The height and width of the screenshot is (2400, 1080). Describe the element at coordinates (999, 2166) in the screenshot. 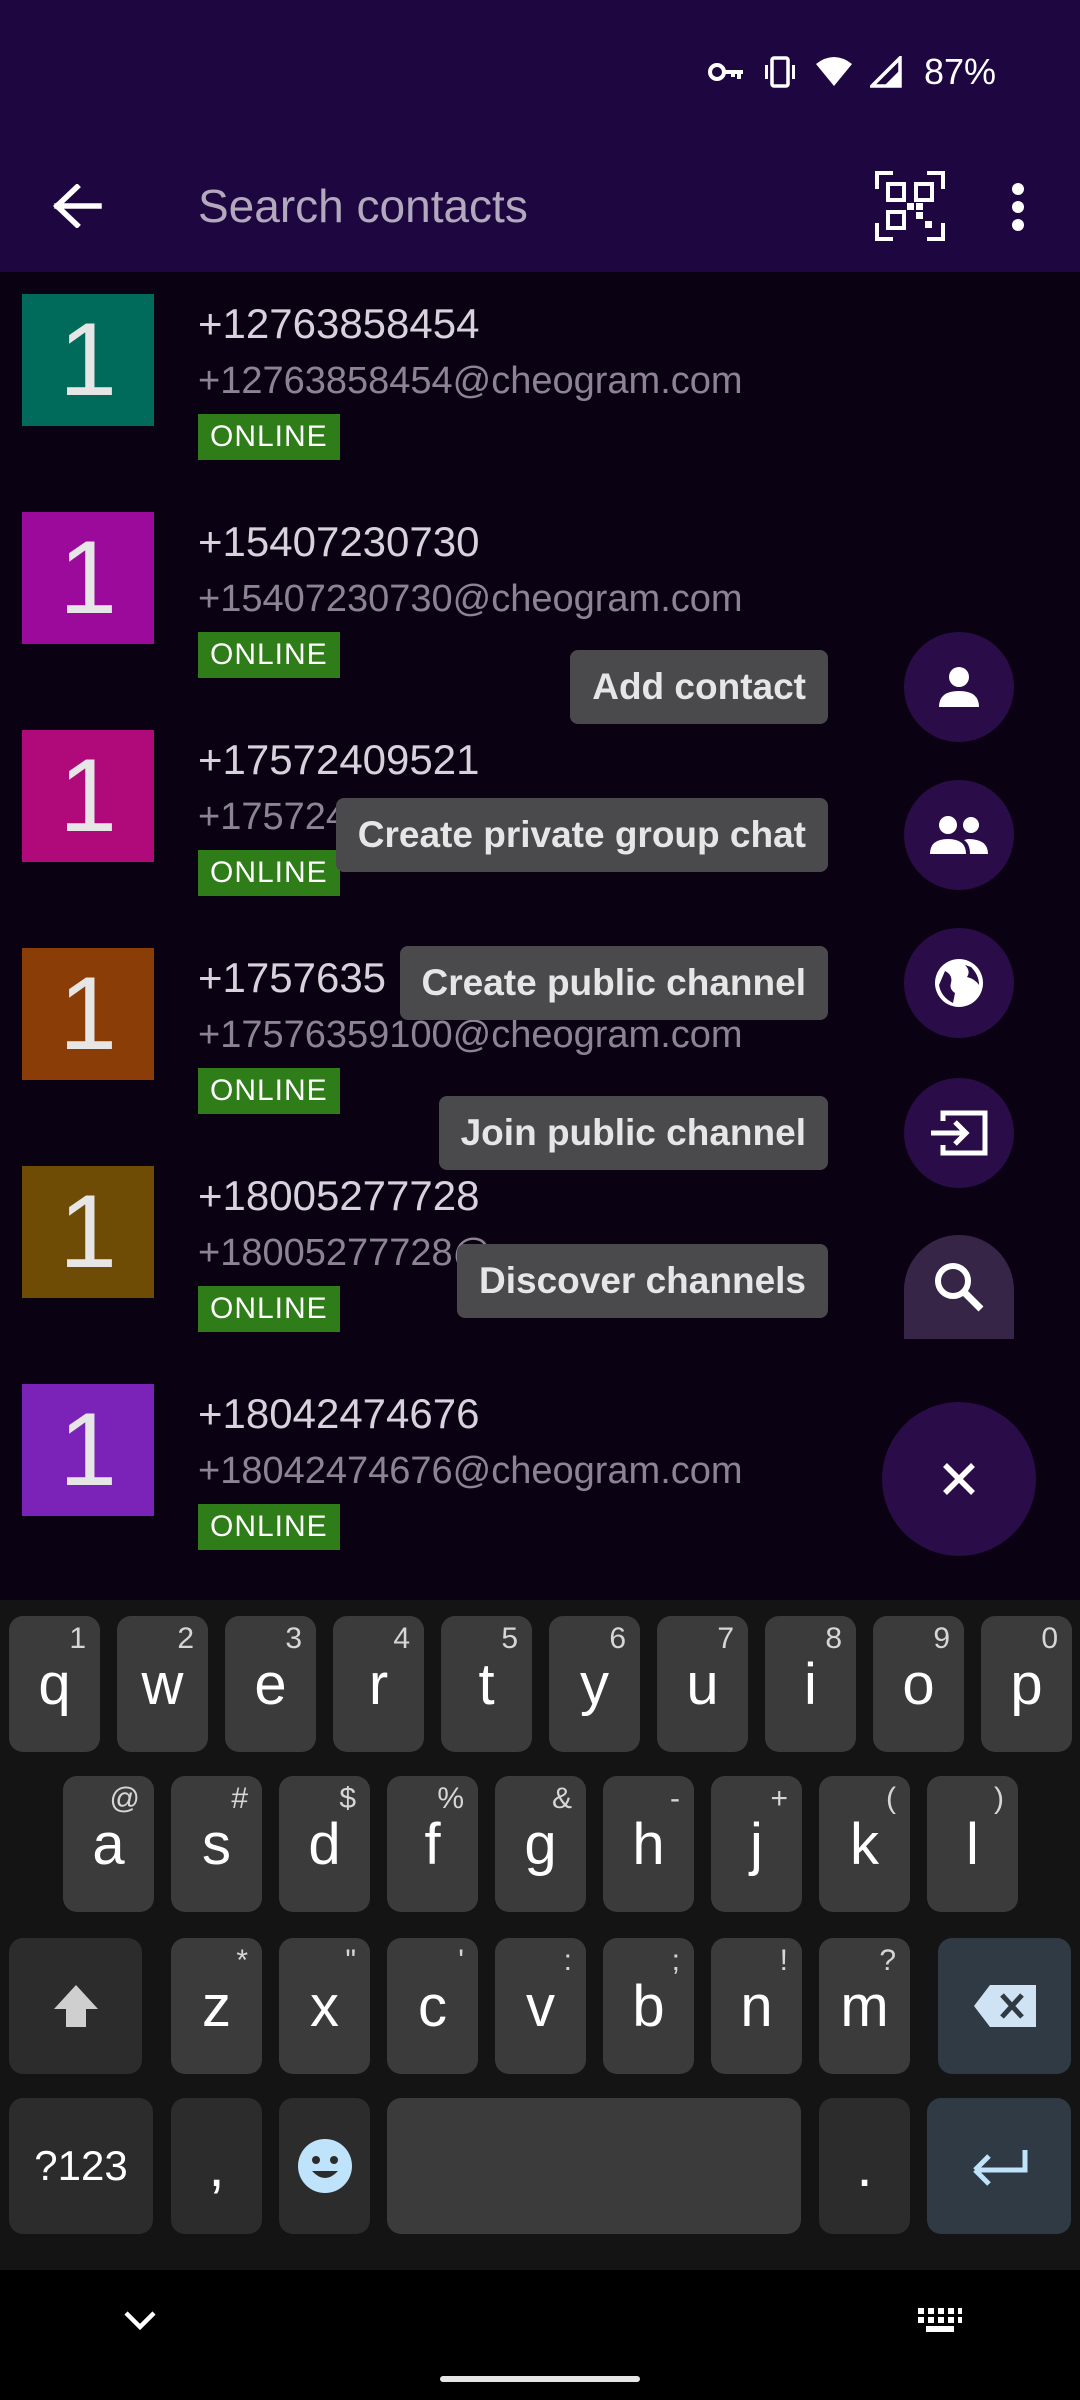

I see `enter-key` at that location.